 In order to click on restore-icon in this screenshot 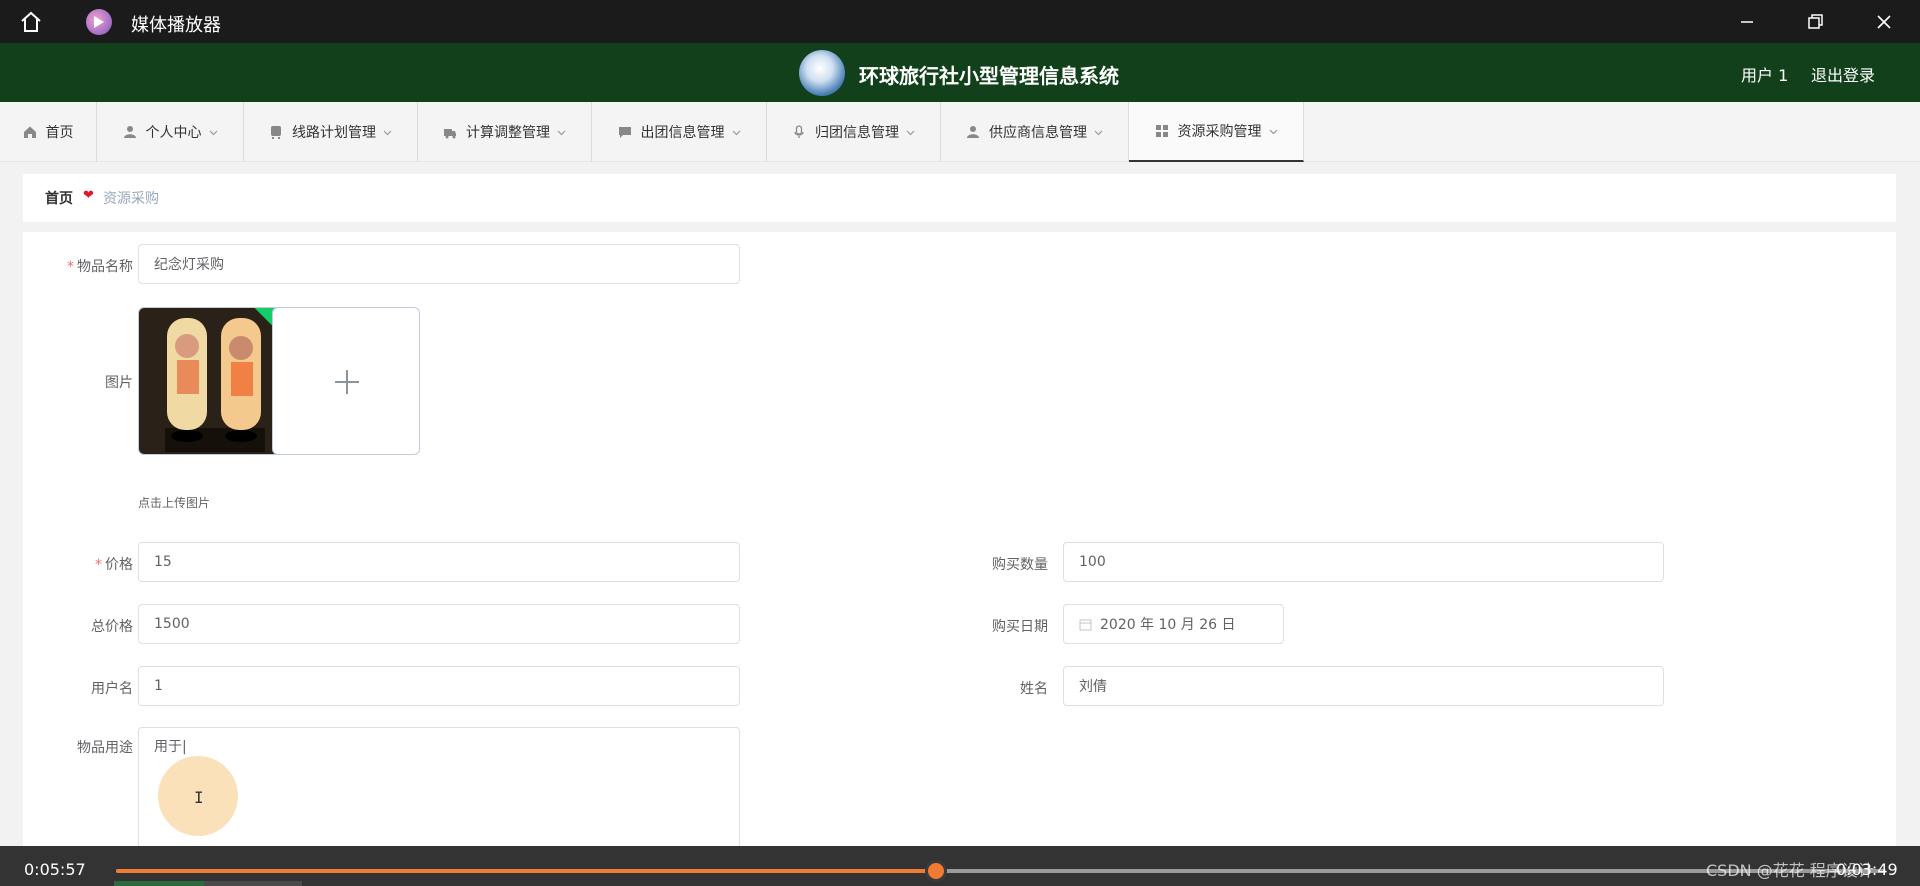, I will do `click(1815, 22)`.